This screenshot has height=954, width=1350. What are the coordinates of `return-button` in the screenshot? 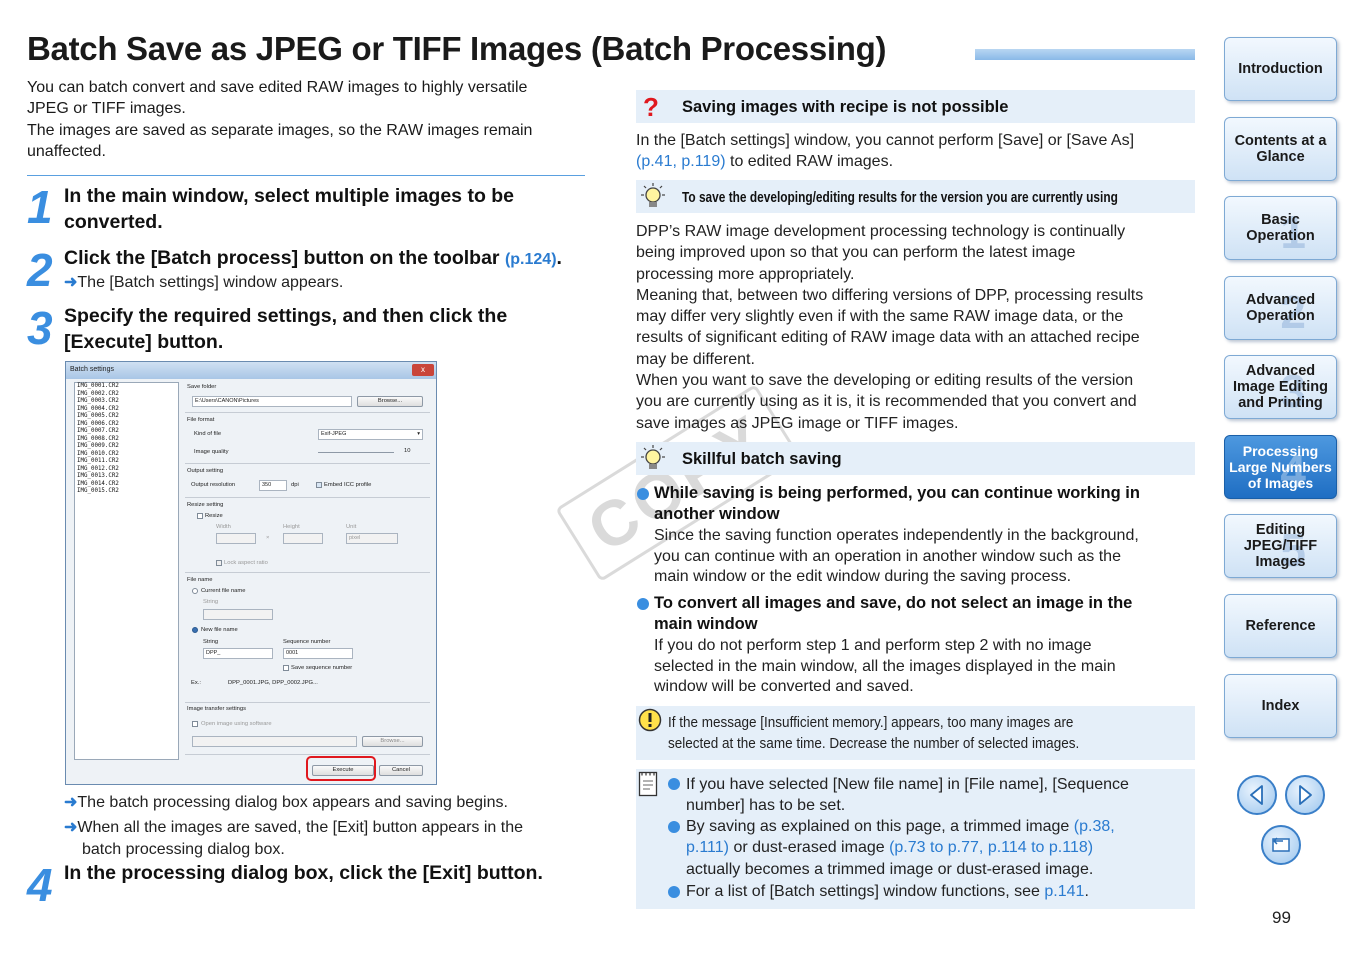 It's located at (1281, 845).